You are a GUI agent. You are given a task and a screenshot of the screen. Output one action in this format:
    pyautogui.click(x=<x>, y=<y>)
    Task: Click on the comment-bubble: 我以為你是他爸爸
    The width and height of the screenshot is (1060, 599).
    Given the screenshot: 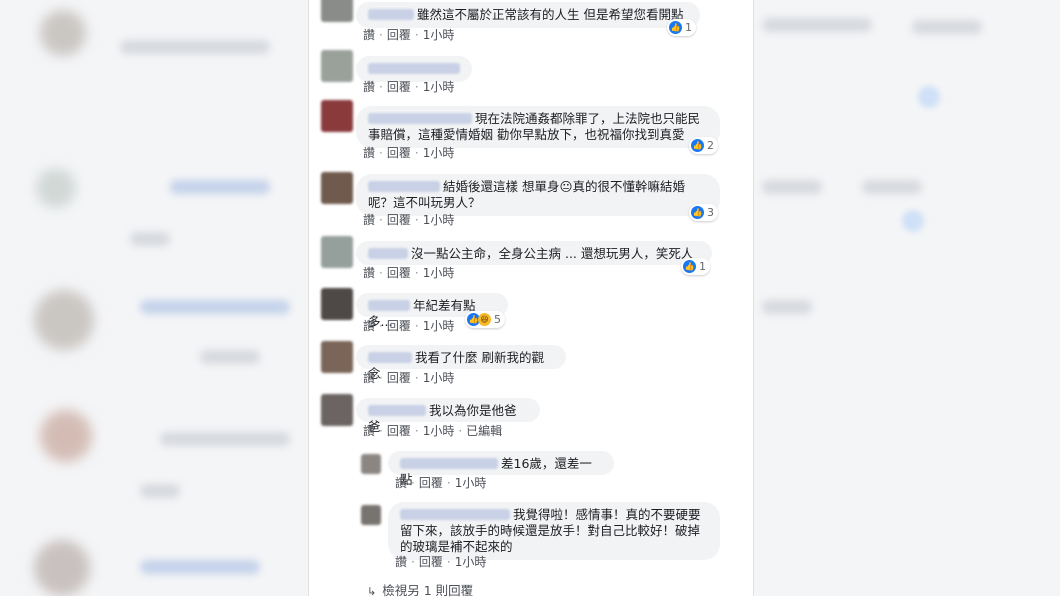 What is the action you would take?
    pyautogui.click(x=448, y=416)
    